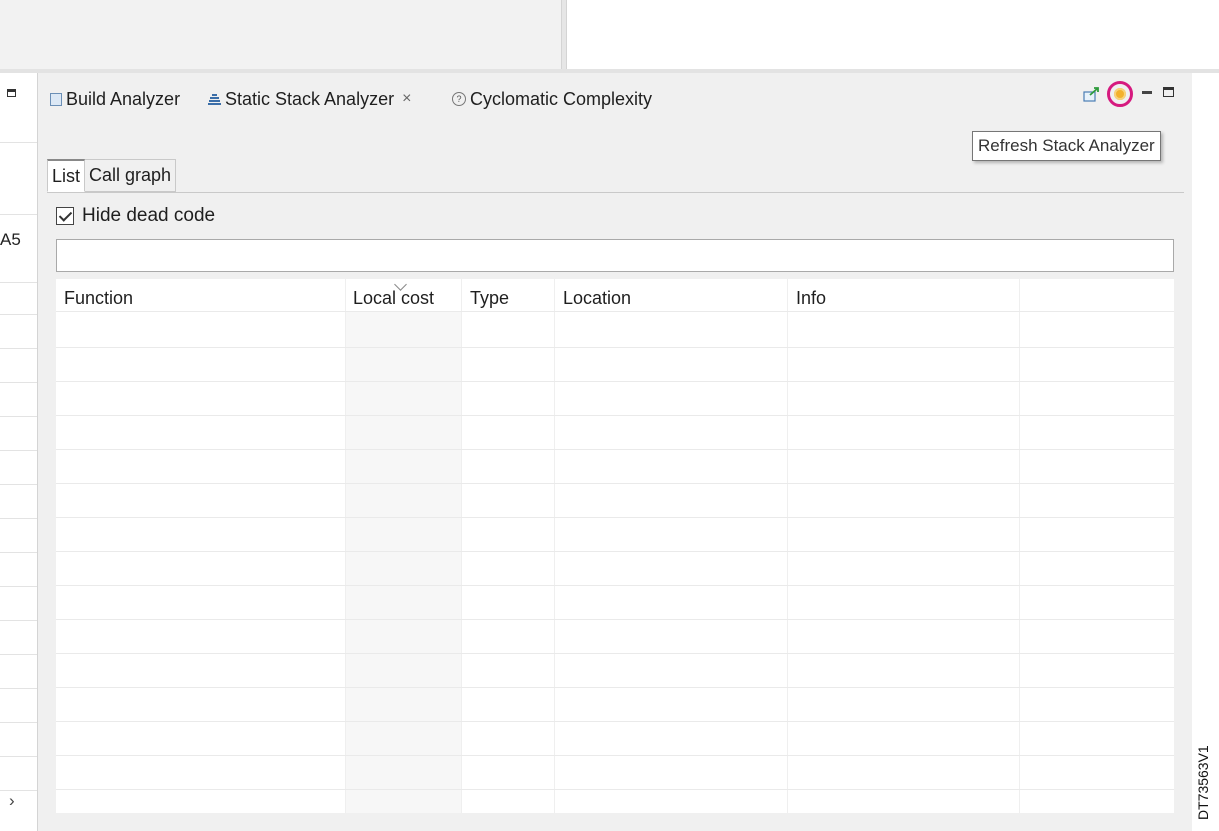  What do you see at coordinates (615, 192) in the screenshot?
I see `subtab-divider` at bounding box center [615, 192].